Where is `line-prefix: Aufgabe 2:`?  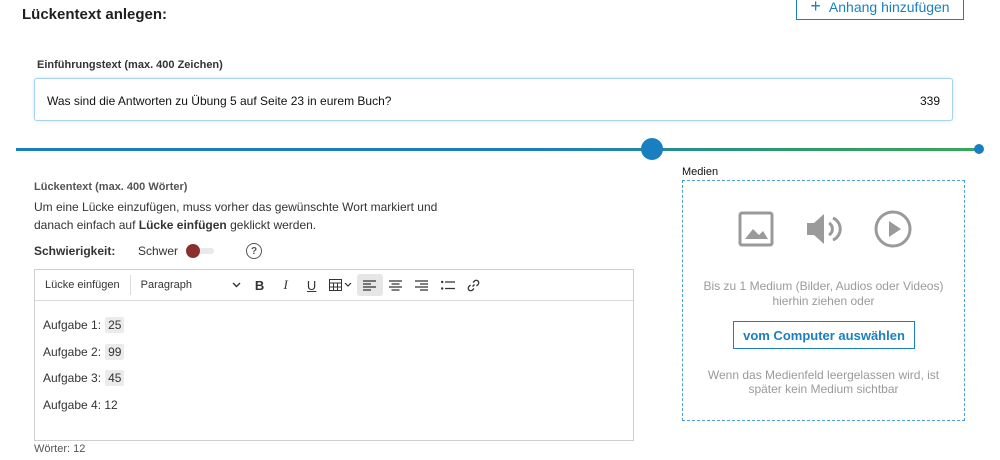 line-prefix: Aufgabe 2: is located at coordinates (72, 351).